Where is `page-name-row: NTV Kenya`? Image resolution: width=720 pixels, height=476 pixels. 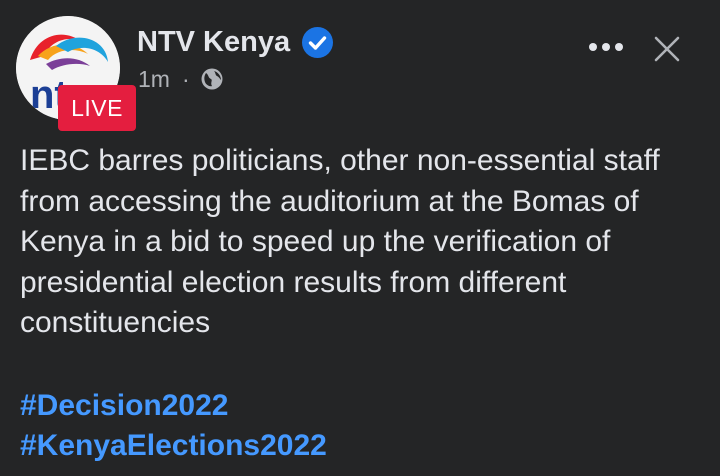 page-name-row: NTV Kenya is located at coordinates (235, 42).